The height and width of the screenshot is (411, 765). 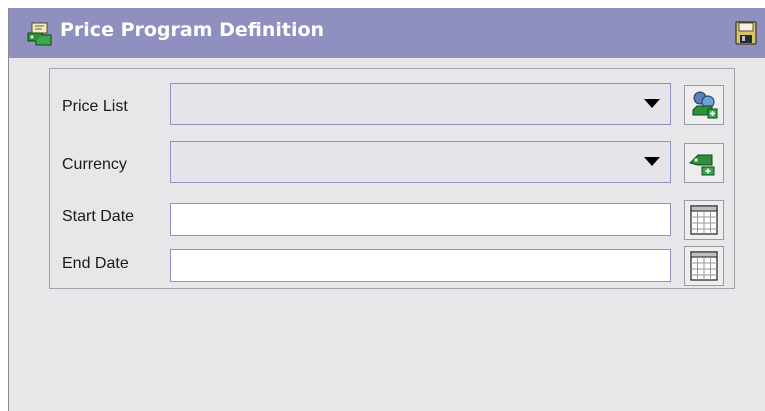 What do you see at coordinates (704, 163) in the screenshot?
I see `currency-lookup-icon` at bounding box center [704, 163].